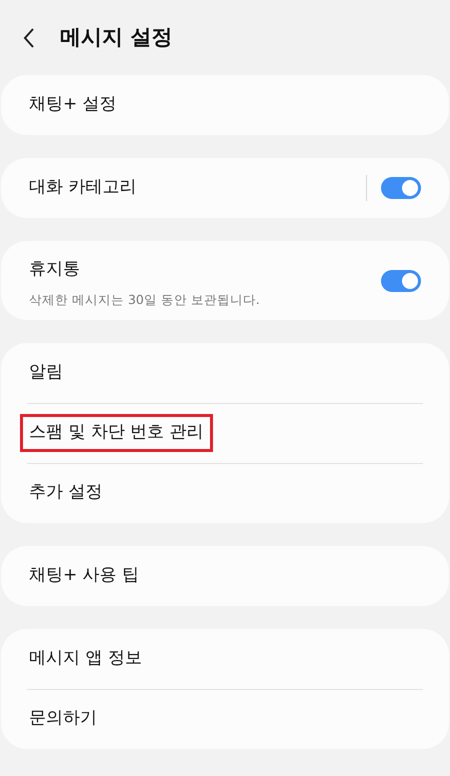  Describe the element at coordinates (83, 188) in the screenshot. I see `setting-label: 대화 카테고리` at that location.